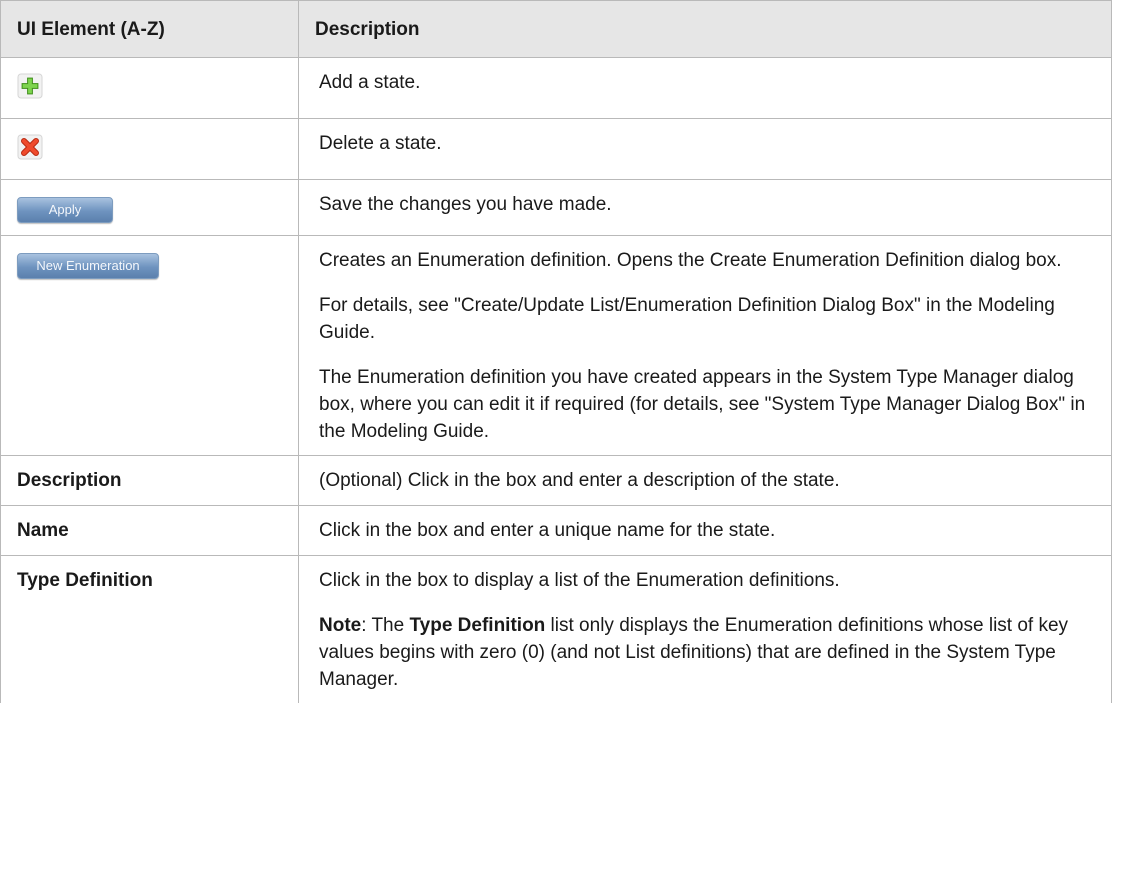  What do you see at coordinates (43, 530) in the screenshot?
I see `ui-element-label: Name` at bounding box center [43, 530].